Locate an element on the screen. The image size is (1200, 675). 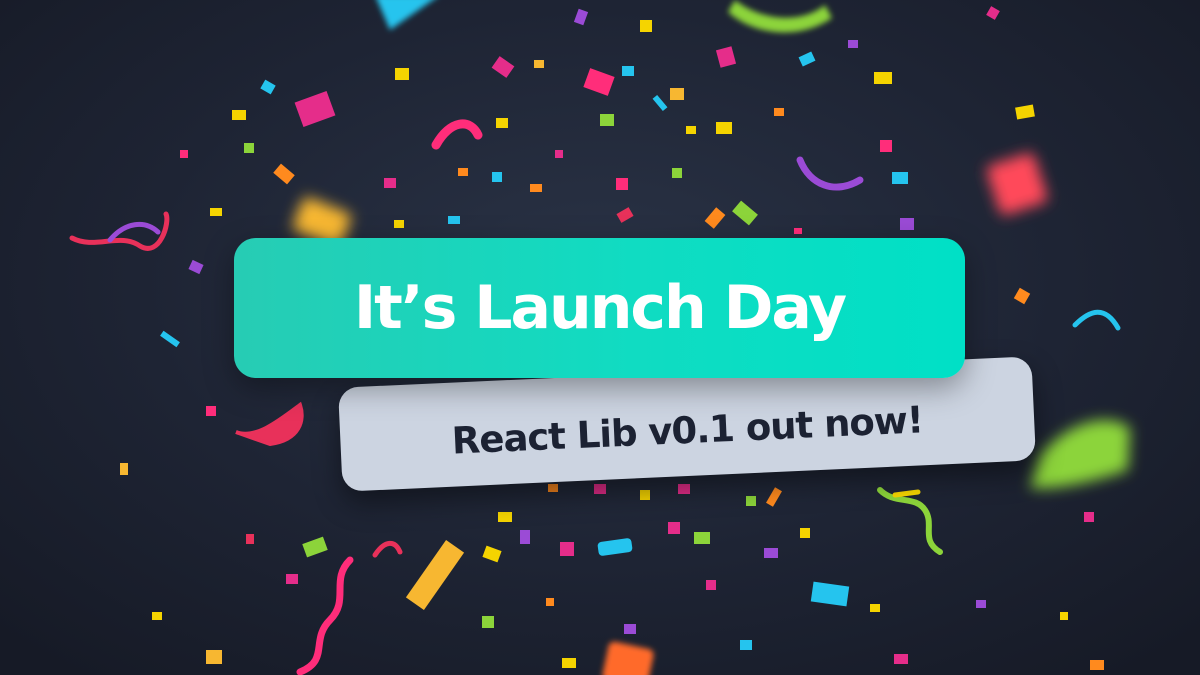
subheadline-text: React Lib v0.1 out now! is located at coordinates (687, 430).